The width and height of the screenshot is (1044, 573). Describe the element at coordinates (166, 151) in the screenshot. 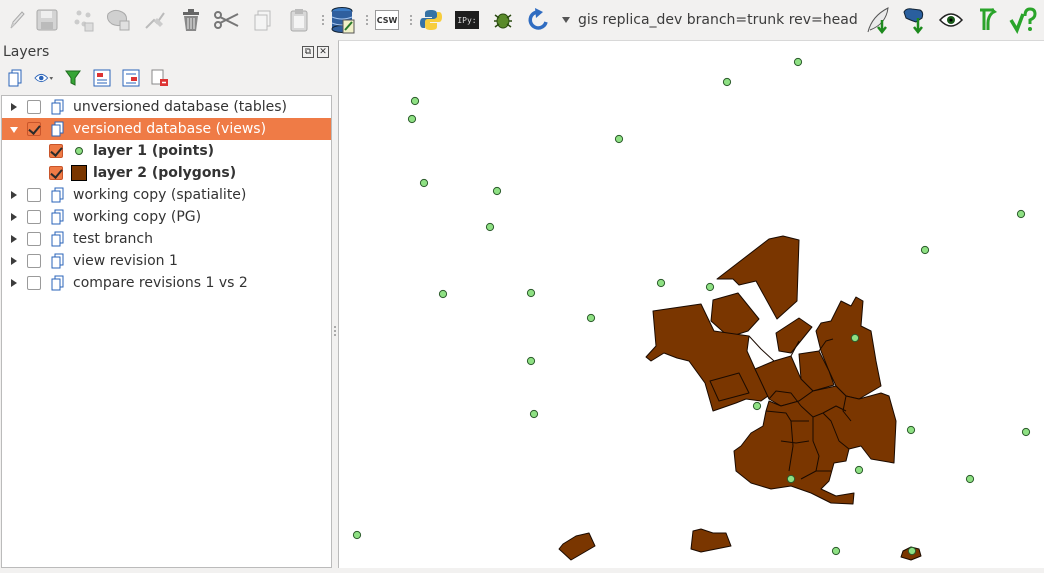

I see `layer-tree-row: layer 1 (points)` at that location.